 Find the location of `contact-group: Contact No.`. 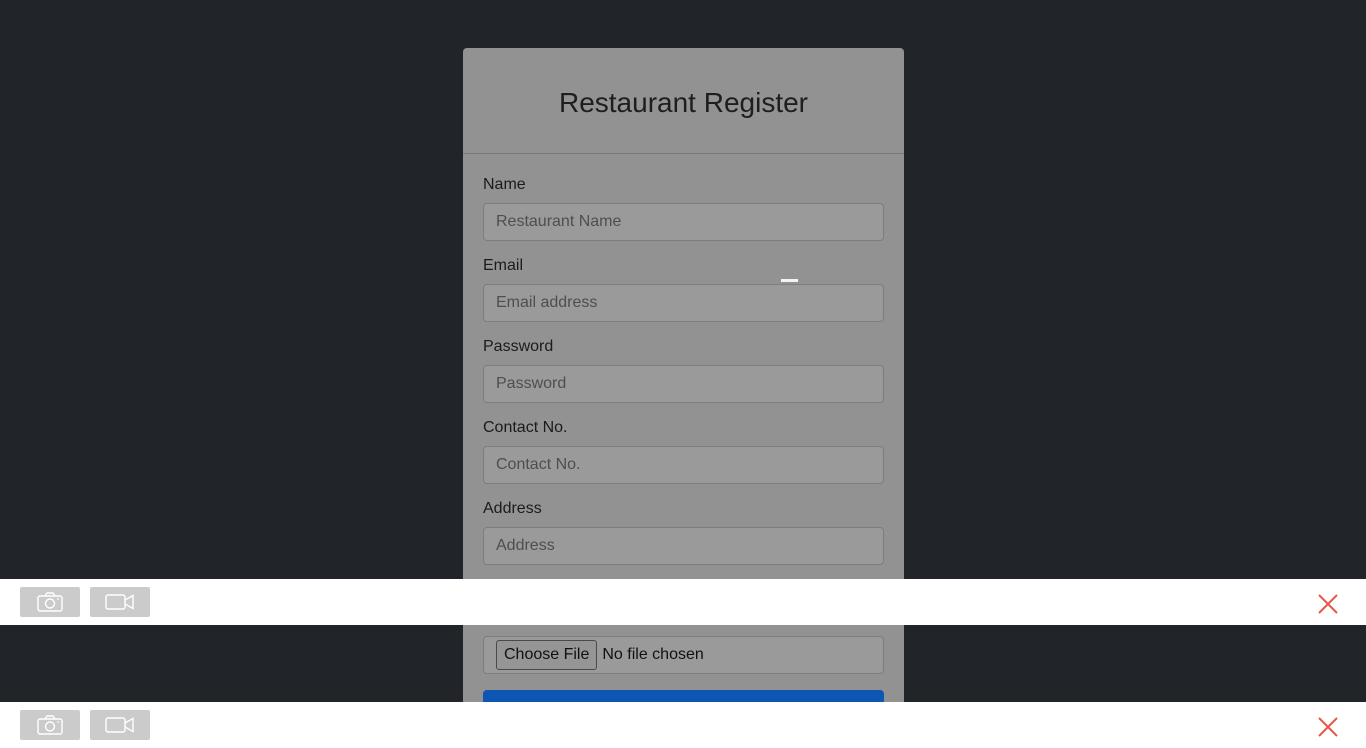

contact-group: Contact No. is located at coordinates (683, 451).